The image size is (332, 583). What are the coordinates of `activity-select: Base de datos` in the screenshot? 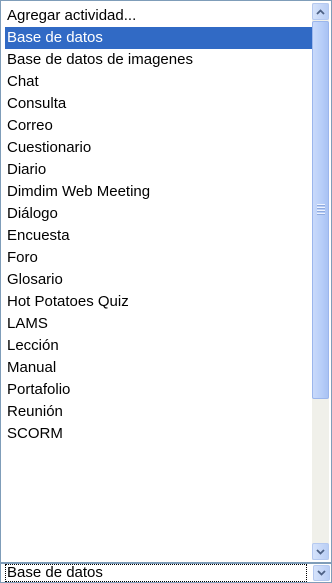 It's located at (166, 573).